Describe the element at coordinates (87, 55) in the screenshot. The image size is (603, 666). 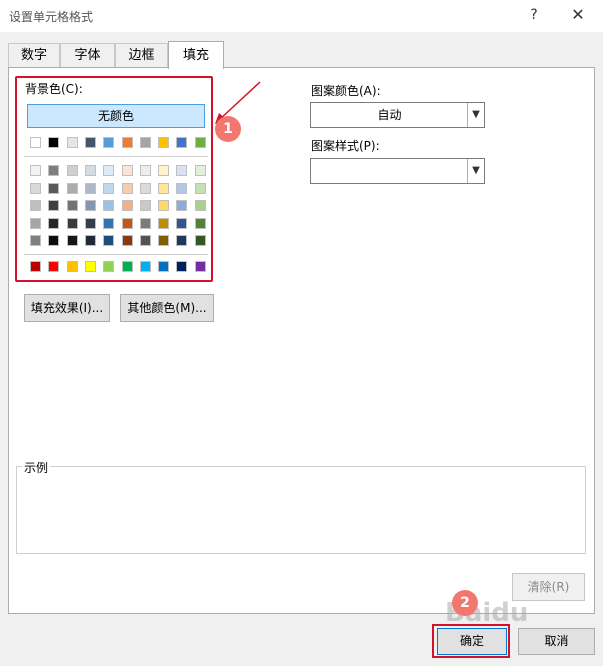
I see `tab-font: 字体` at that location.